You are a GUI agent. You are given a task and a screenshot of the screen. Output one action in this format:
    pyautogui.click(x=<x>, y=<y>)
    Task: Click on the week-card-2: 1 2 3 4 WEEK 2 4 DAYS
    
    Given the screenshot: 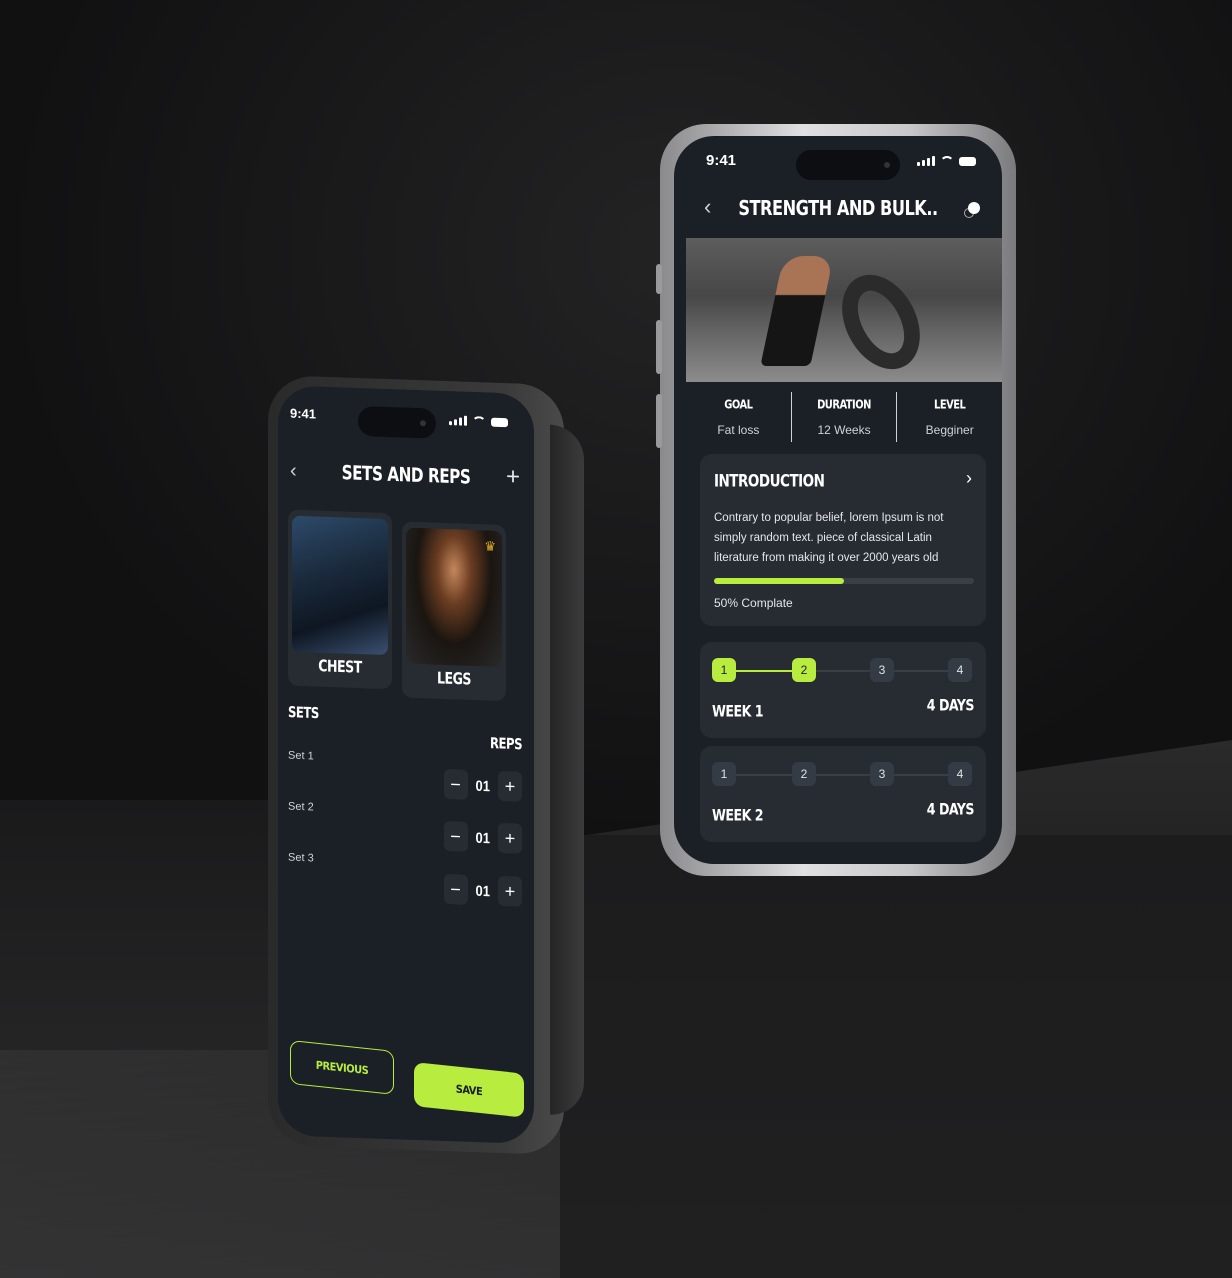 What is the action you would take?
    pyautogui.click(x=843, y=794)
    